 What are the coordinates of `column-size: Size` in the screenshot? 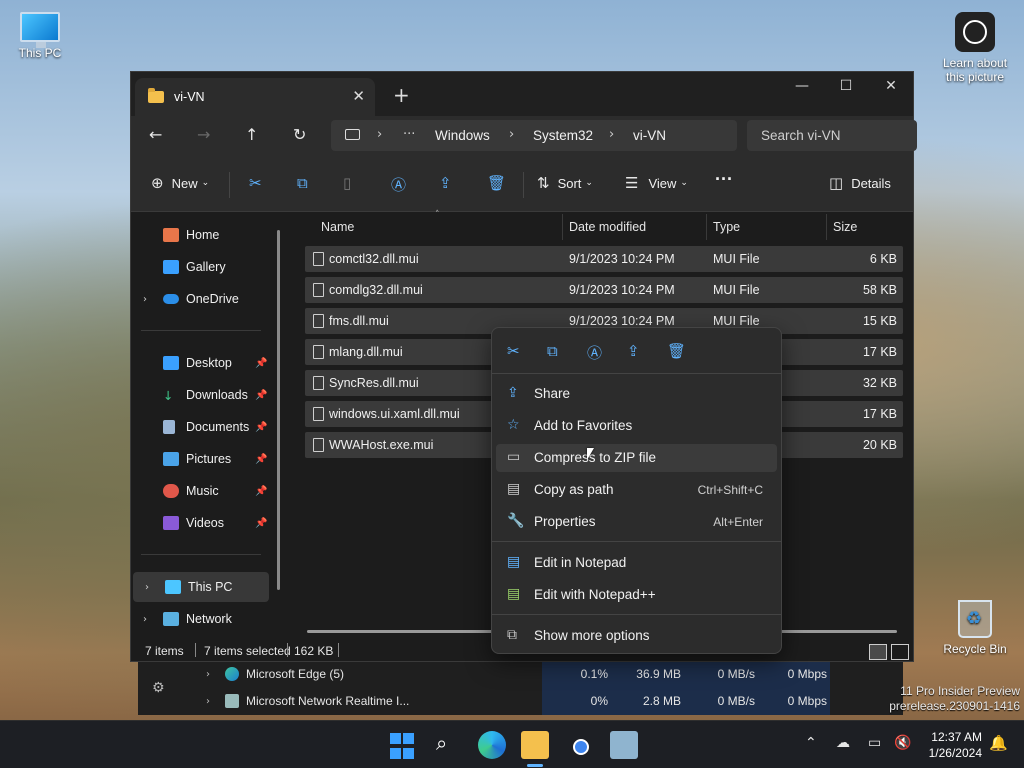 It's located at (845, 227).